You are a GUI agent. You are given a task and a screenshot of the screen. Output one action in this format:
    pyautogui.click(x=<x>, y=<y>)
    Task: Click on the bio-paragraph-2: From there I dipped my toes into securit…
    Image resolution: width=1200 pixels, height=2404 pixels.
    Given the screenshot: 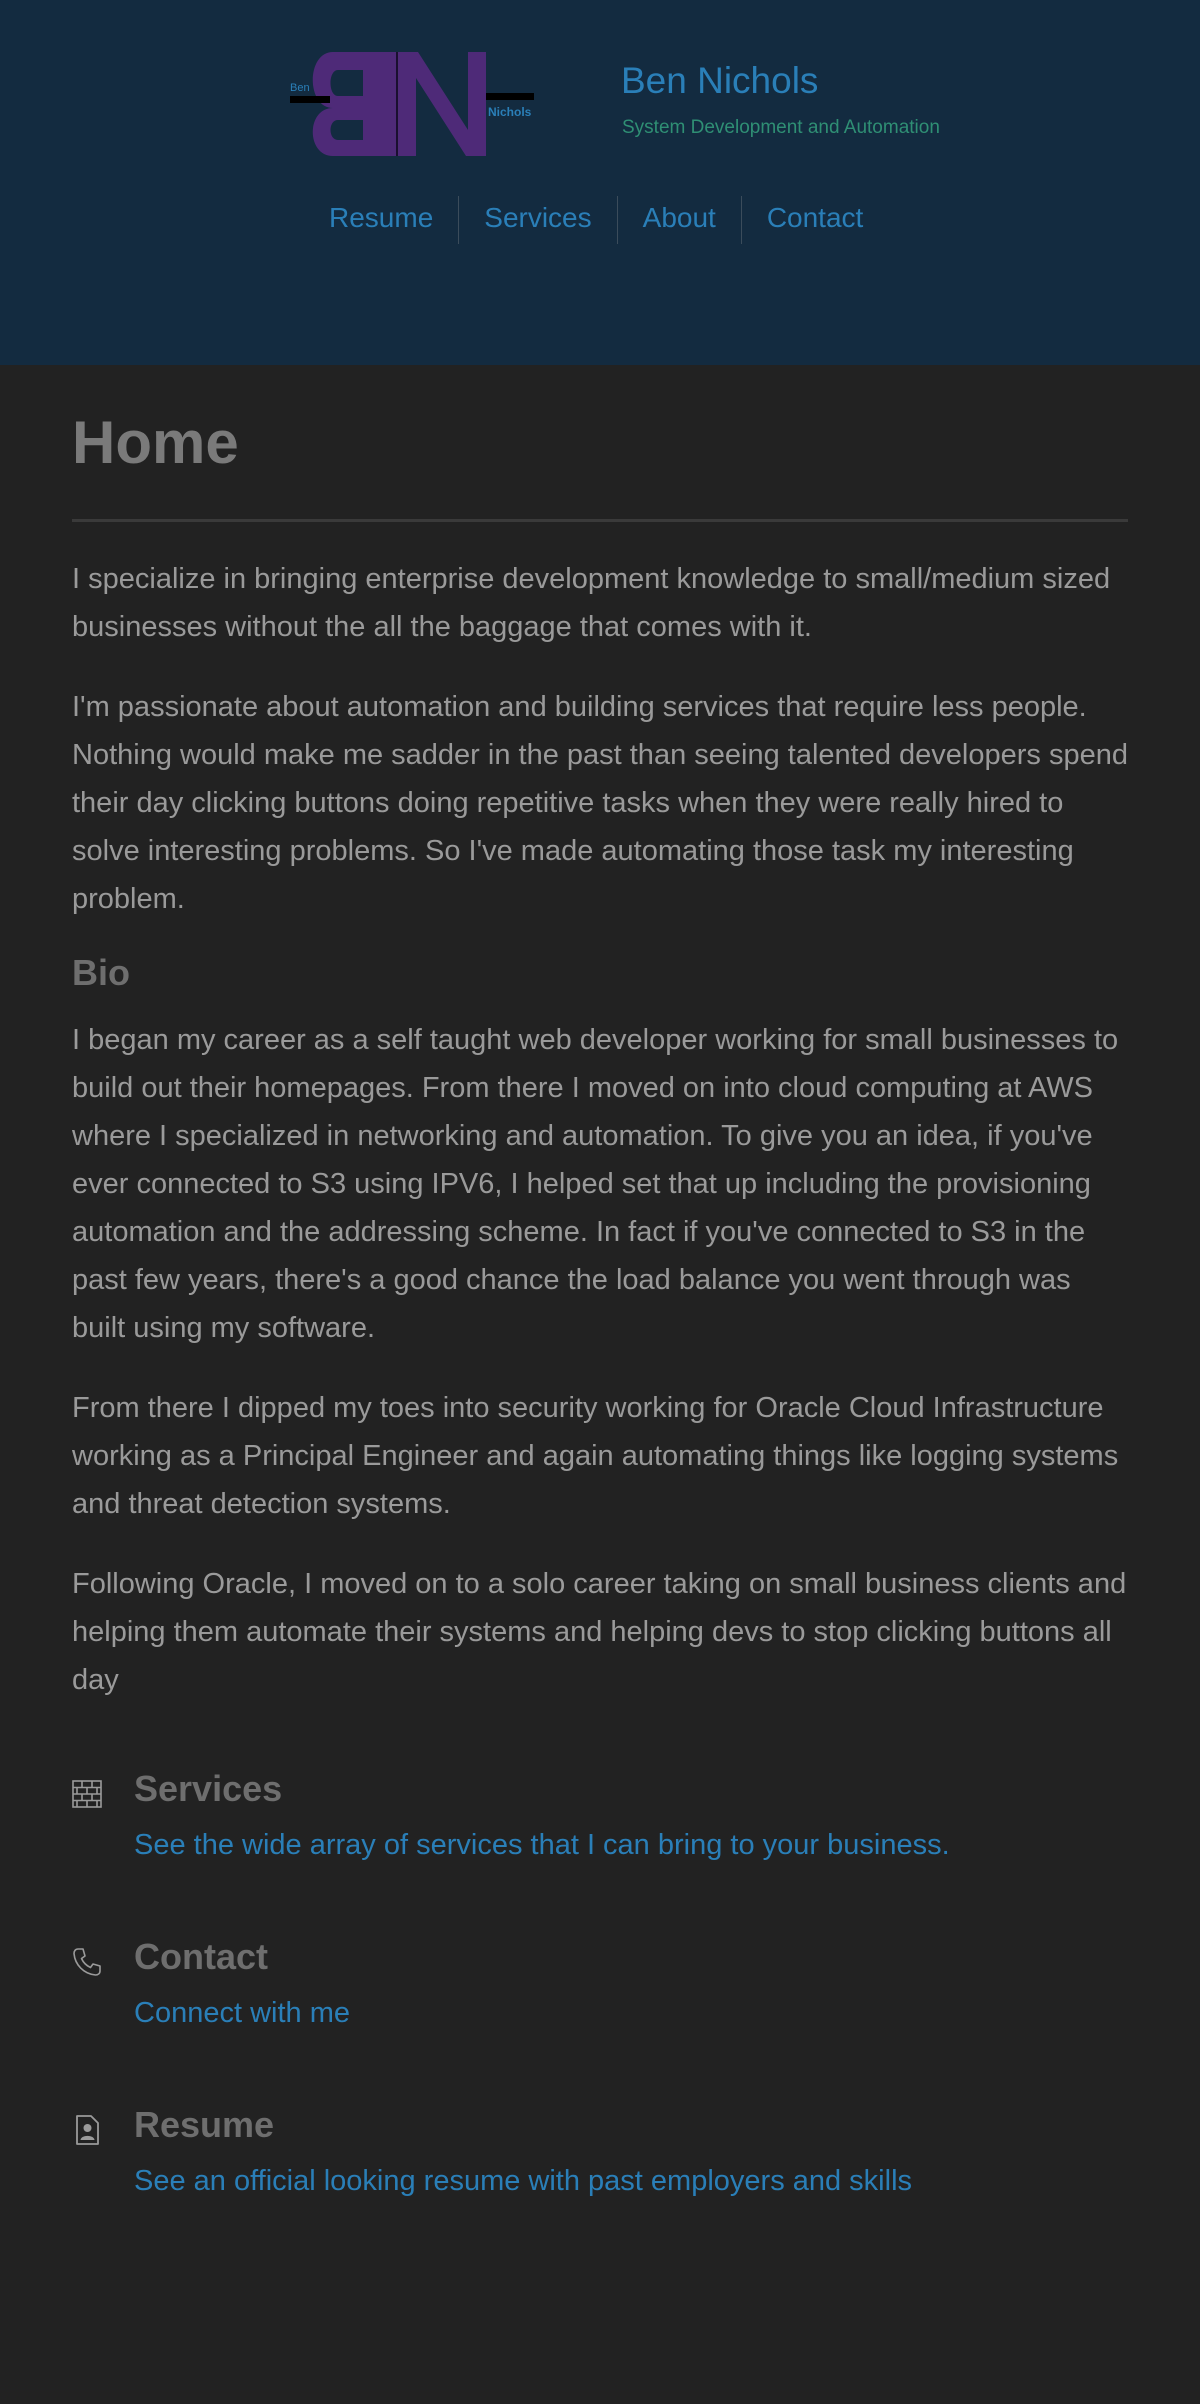 What is the action you would take?
    pyautogui.click(x=595, y=1456)
    